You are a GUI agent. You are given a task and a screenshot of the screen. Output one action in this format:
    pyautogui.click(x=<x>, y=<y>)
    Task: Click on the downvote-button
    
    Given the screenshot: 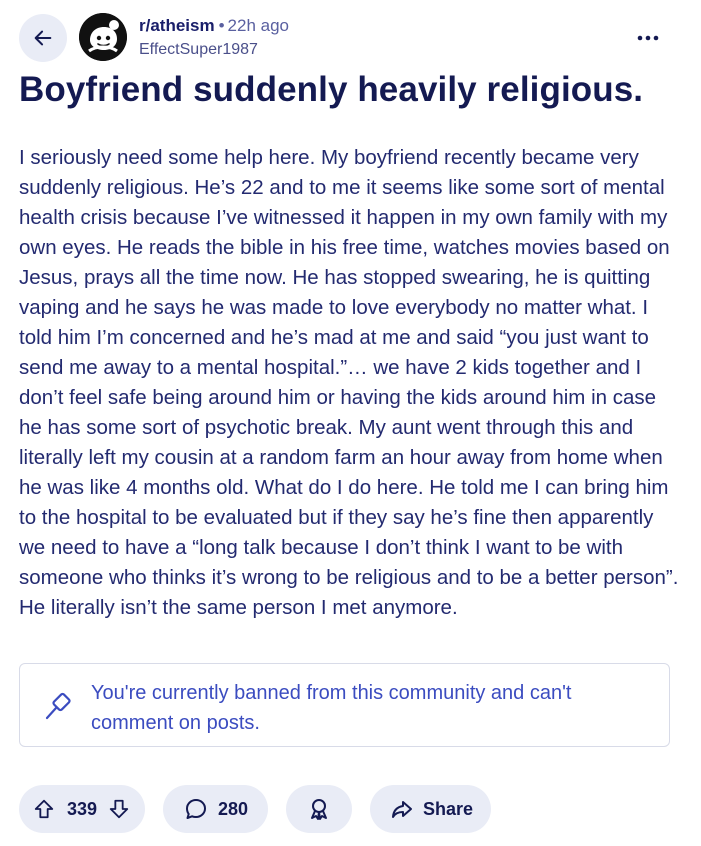 What is the action you would take?
    pyautogui.click(x=119, y=809)
    